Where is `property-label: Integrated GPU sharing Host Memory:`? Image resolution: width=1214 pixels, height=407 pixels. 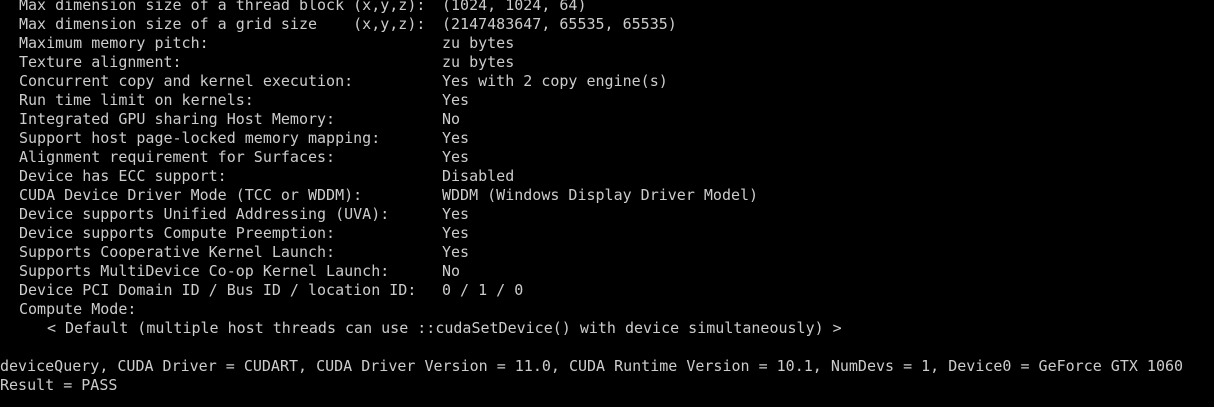
property-label: Integrated GPU sharing Host Memory: is located at coordinates (177, 119).